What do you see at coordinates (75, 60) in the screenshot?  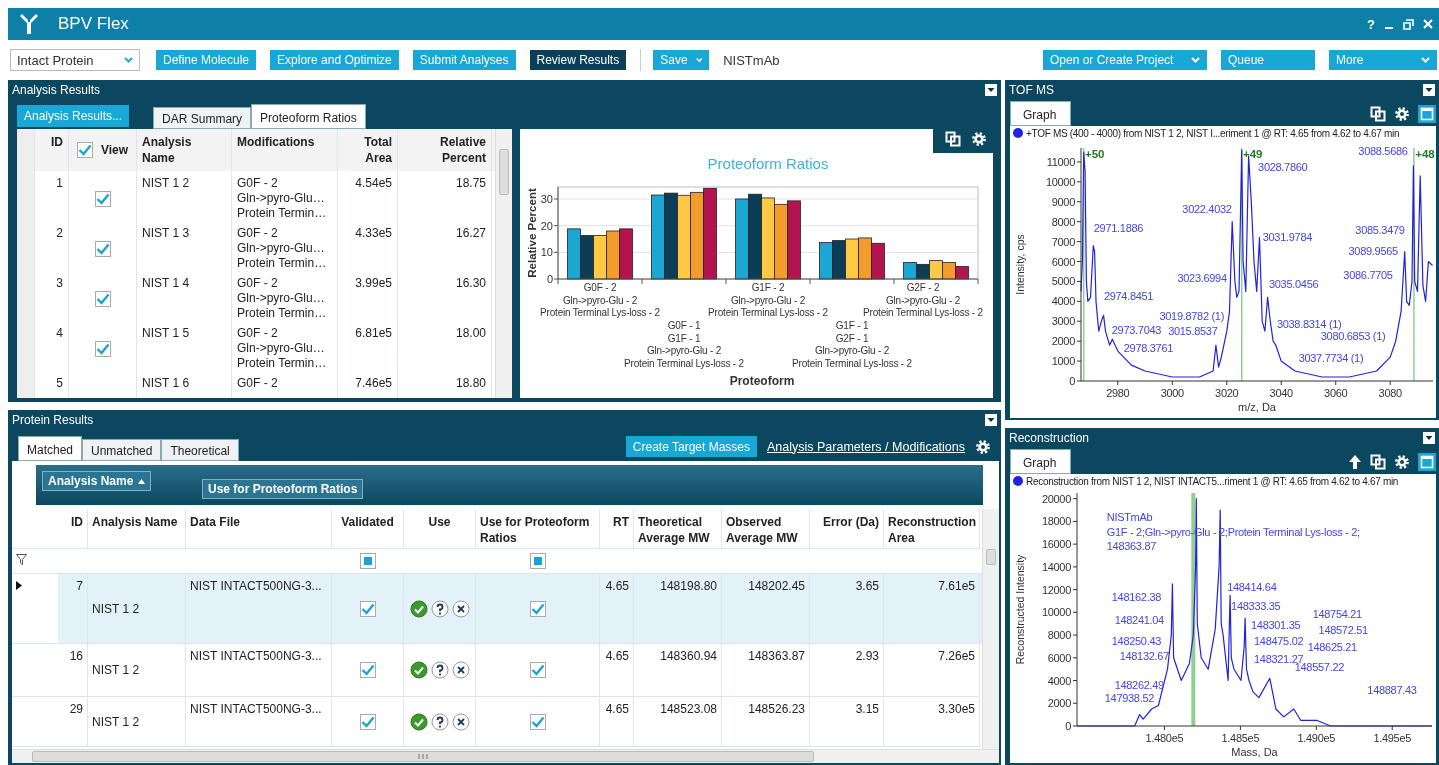 I see `workflow-dropdown: Intact Protein` at bounding box center [75, 60].